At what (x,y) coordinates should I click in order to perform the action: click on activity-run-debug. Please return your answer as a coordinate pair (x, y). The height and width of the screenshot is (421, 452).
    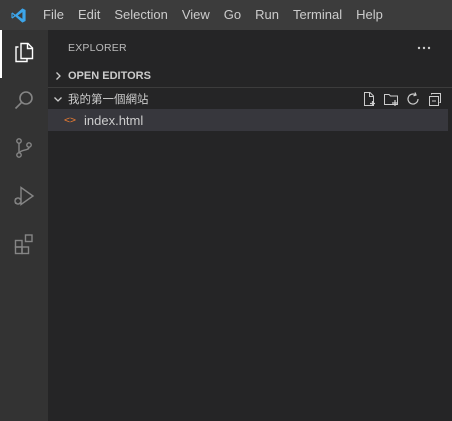
    Looking at the image, I should click on (24, 198).